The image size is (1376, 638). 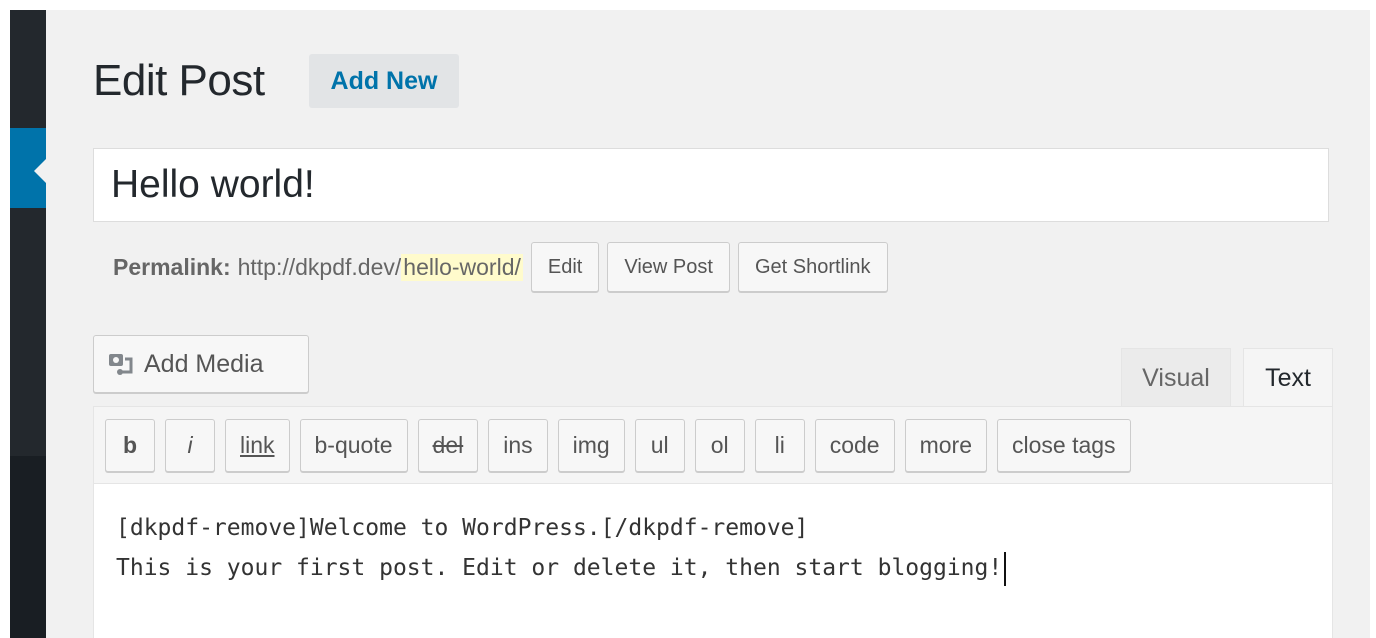 I want to click on qt-italic-button: i, so click(x=190, y=445).